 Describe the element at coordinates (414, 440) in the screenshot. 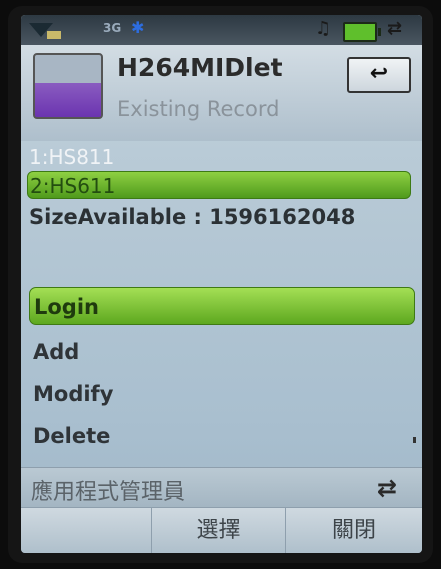

I see `scroll-indicator` at that location.